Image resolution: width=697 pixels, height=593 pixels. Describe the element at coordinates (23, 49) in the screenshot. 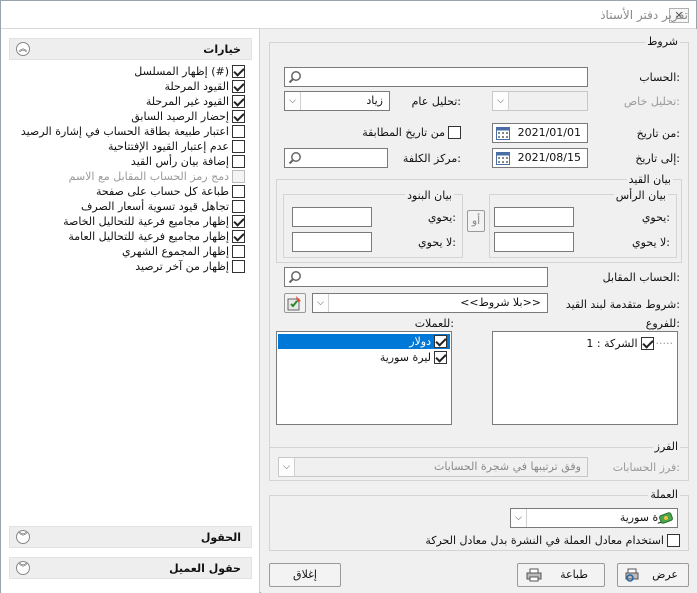

I see `collapse-up-icon: ︽` at that location.